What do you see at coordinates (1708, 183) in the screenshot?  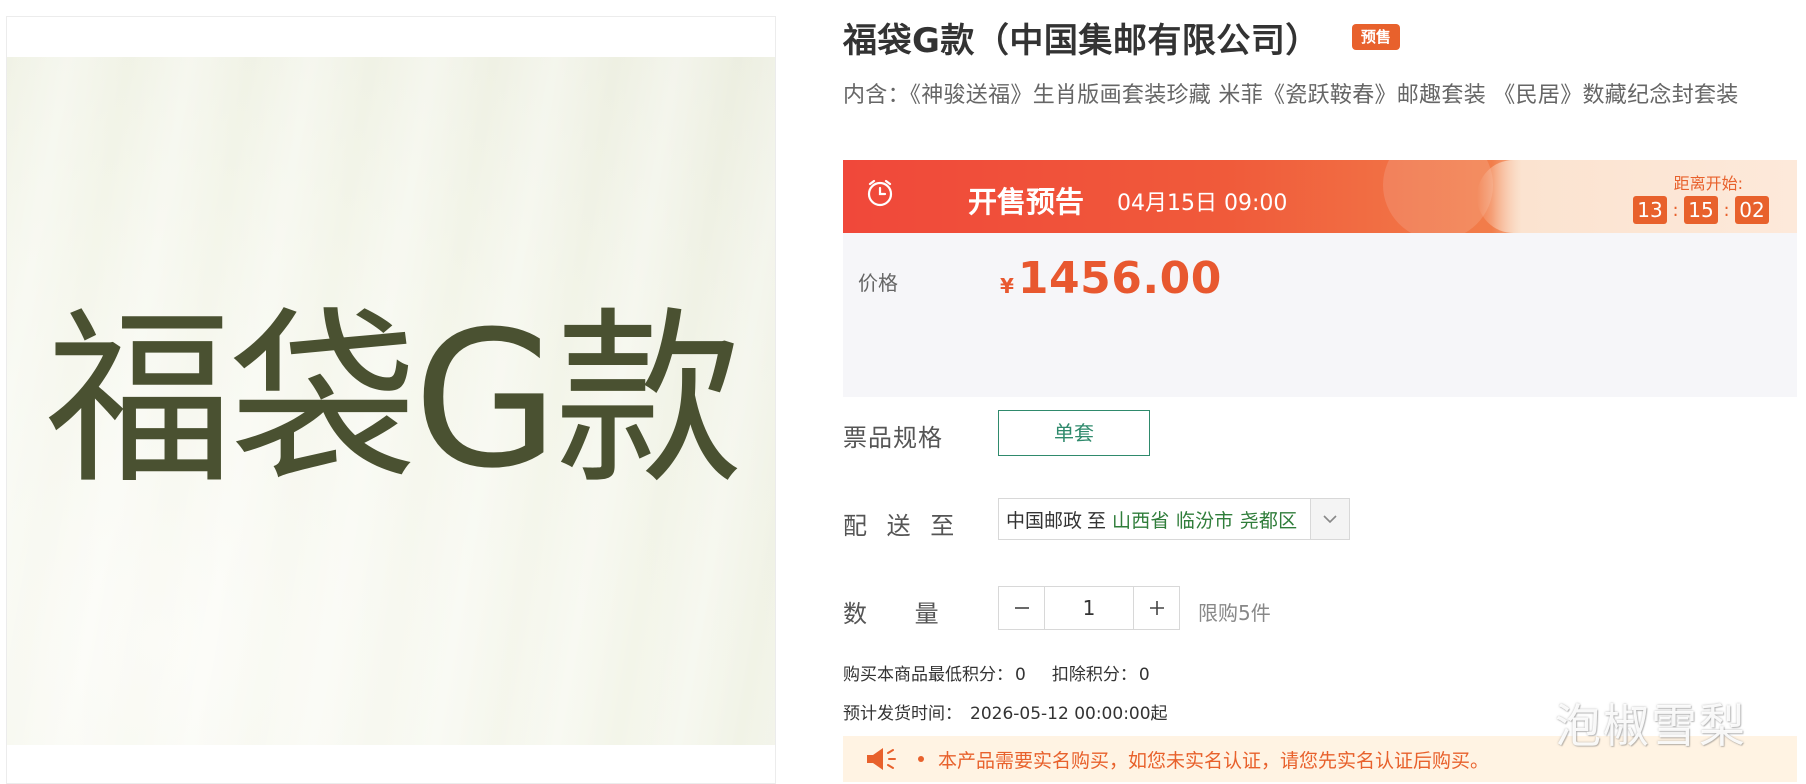 I see `countdown-label: 距离开始:` at bounding box center [1708, 183].